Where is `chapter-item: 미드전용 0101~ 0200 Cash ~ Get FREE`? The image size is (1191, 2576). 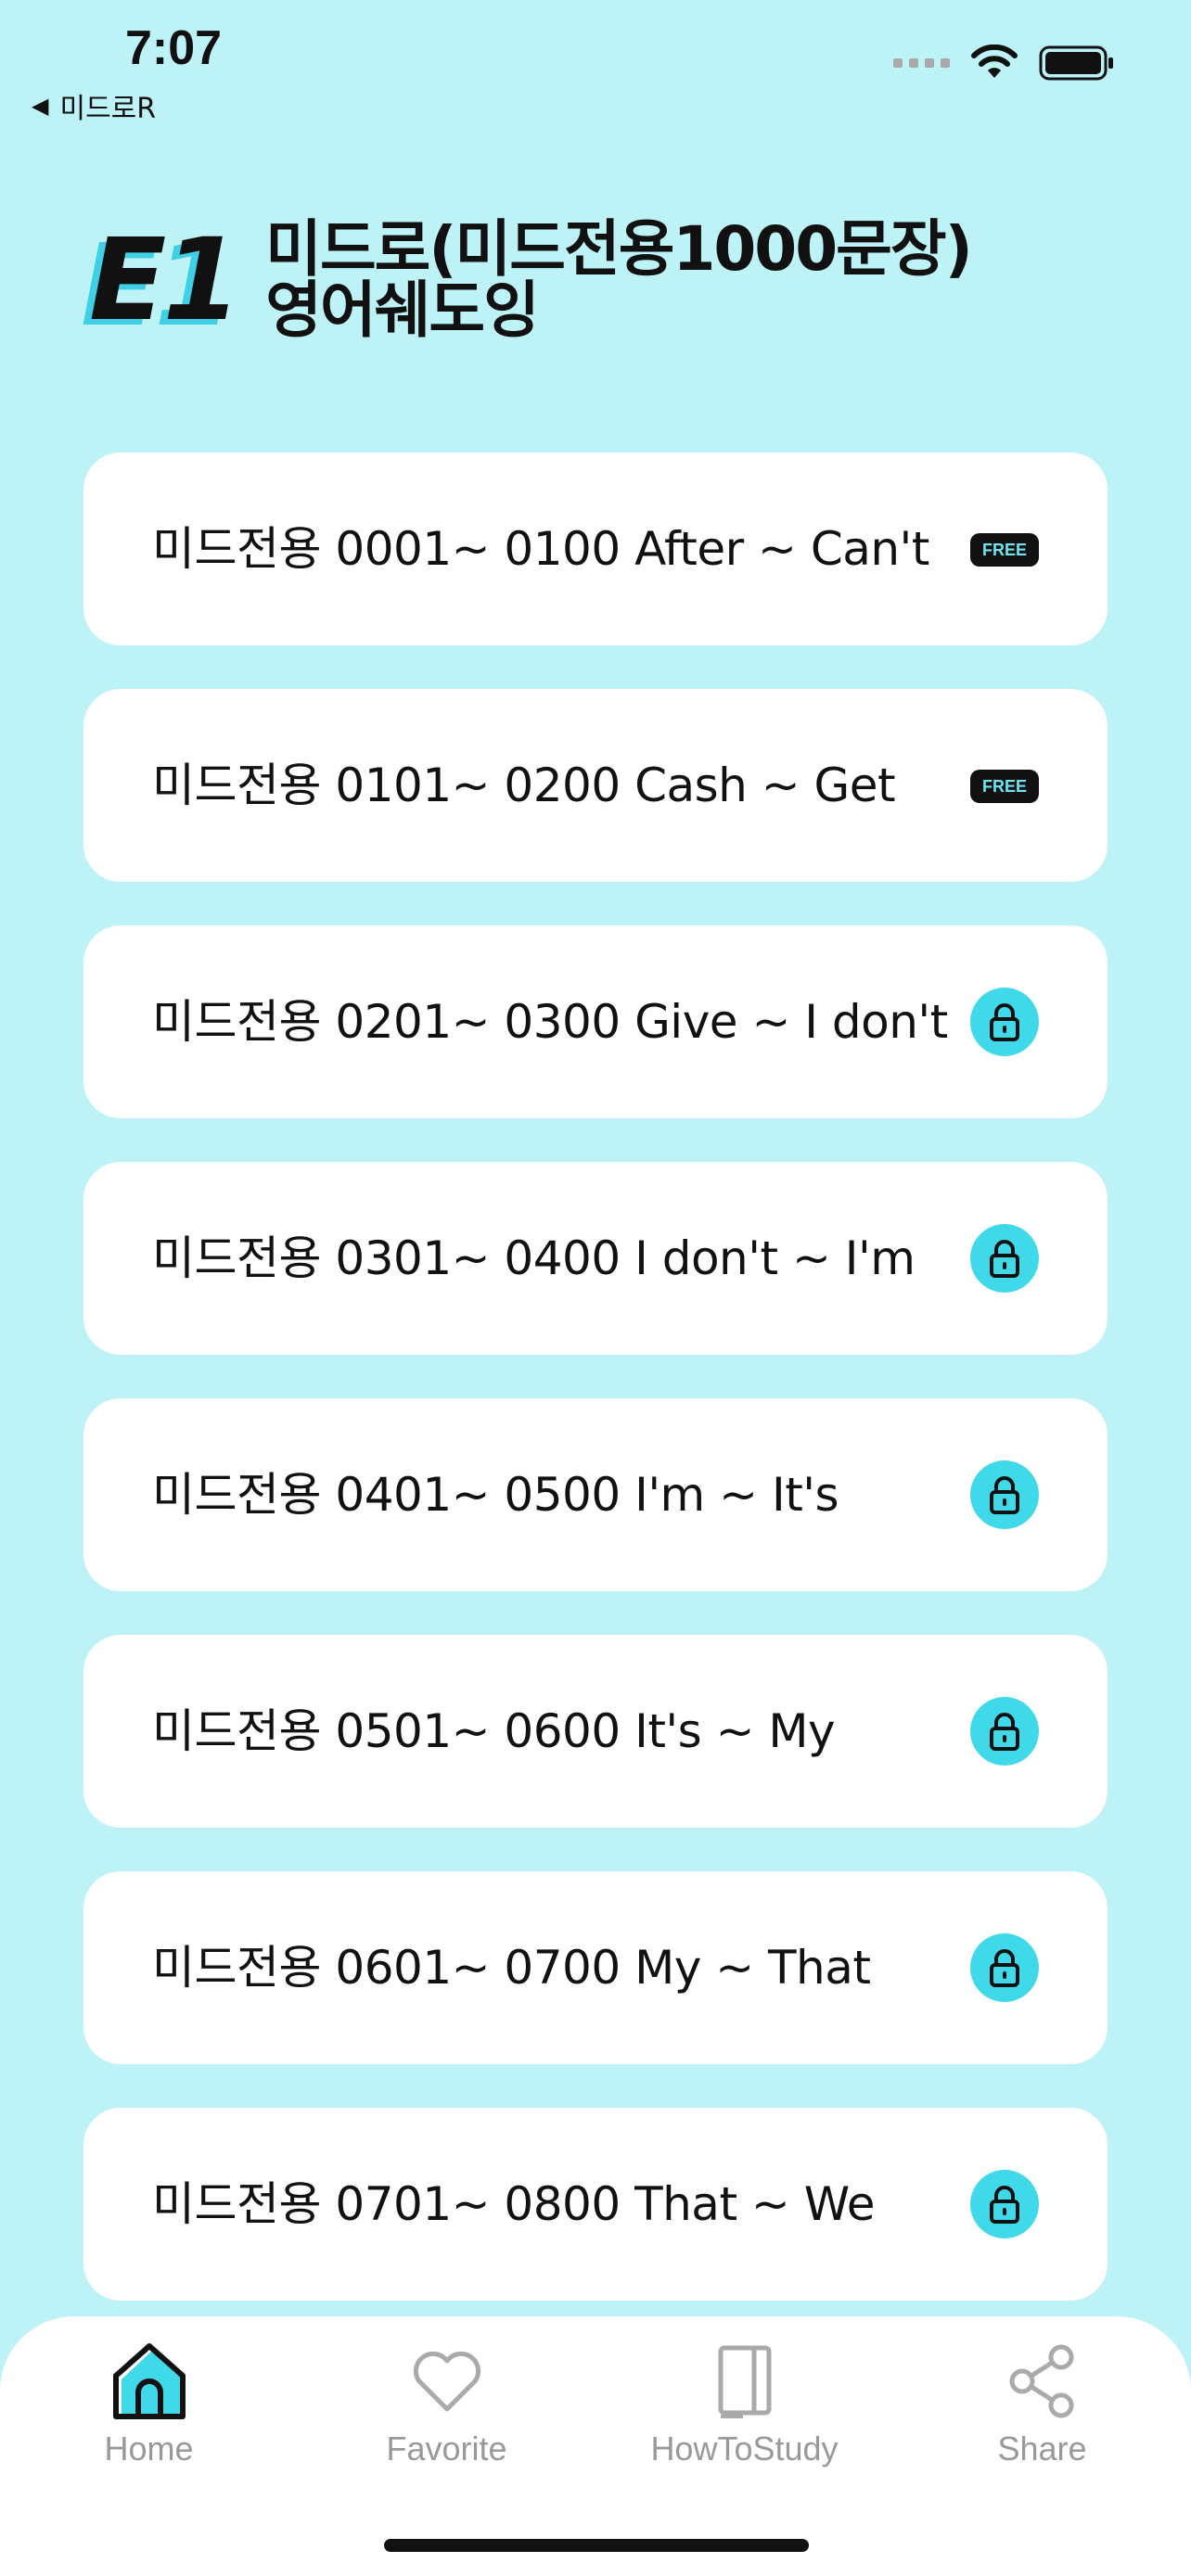
chapter-item: 미드전용 0101~ 0200 Cash ~ Get FREE is located at coordinates (595, 786).